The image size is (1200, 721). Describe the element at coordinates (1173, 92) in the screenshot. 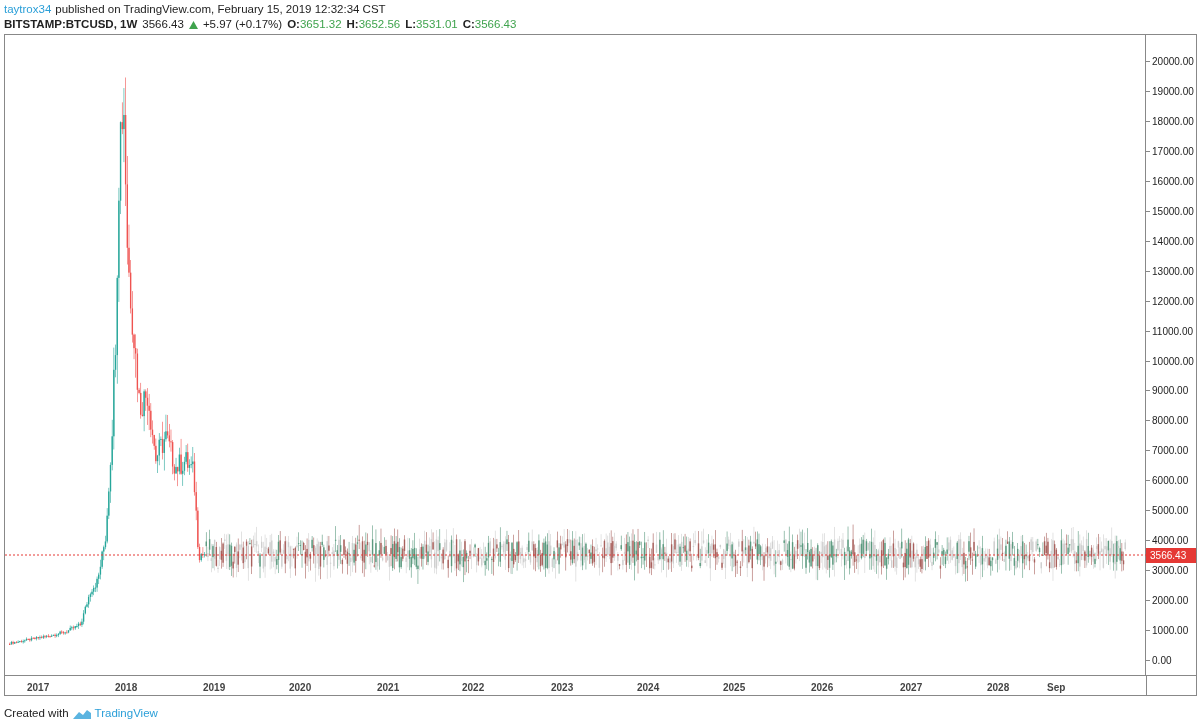

I see `y-axis-label: 19000.00` at that location.